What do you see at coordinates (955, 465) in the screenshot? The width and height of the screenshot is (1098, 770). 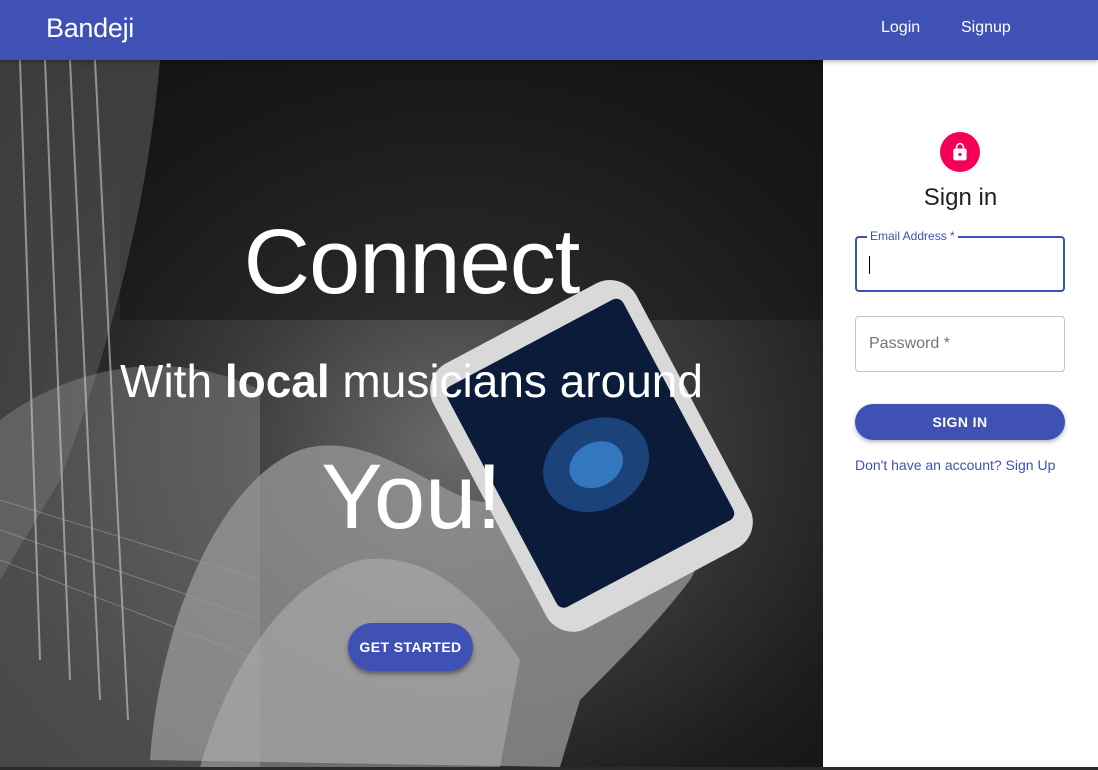 I see `signup-link: Don't have an account? Sign Up` at bounding box center [955, 465].